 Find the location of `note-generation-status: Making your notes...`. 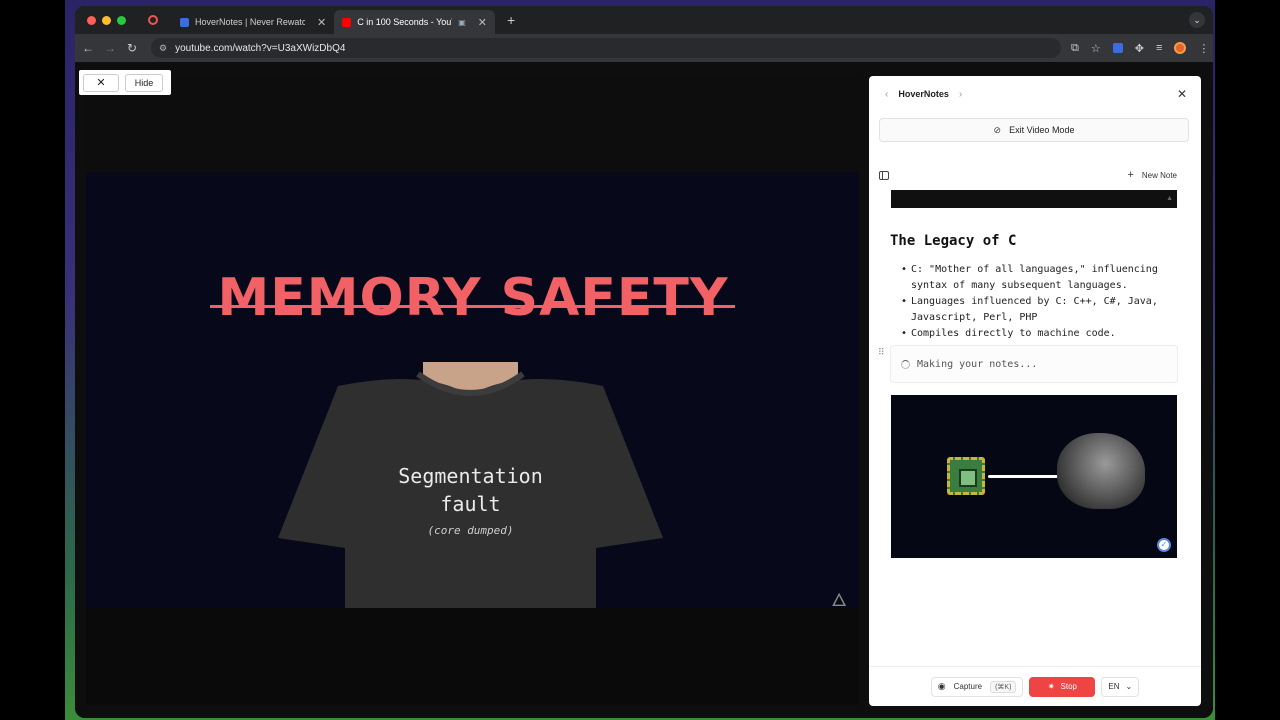

note-generation-status: Making your notes... is located at coordinates (1034, 364).